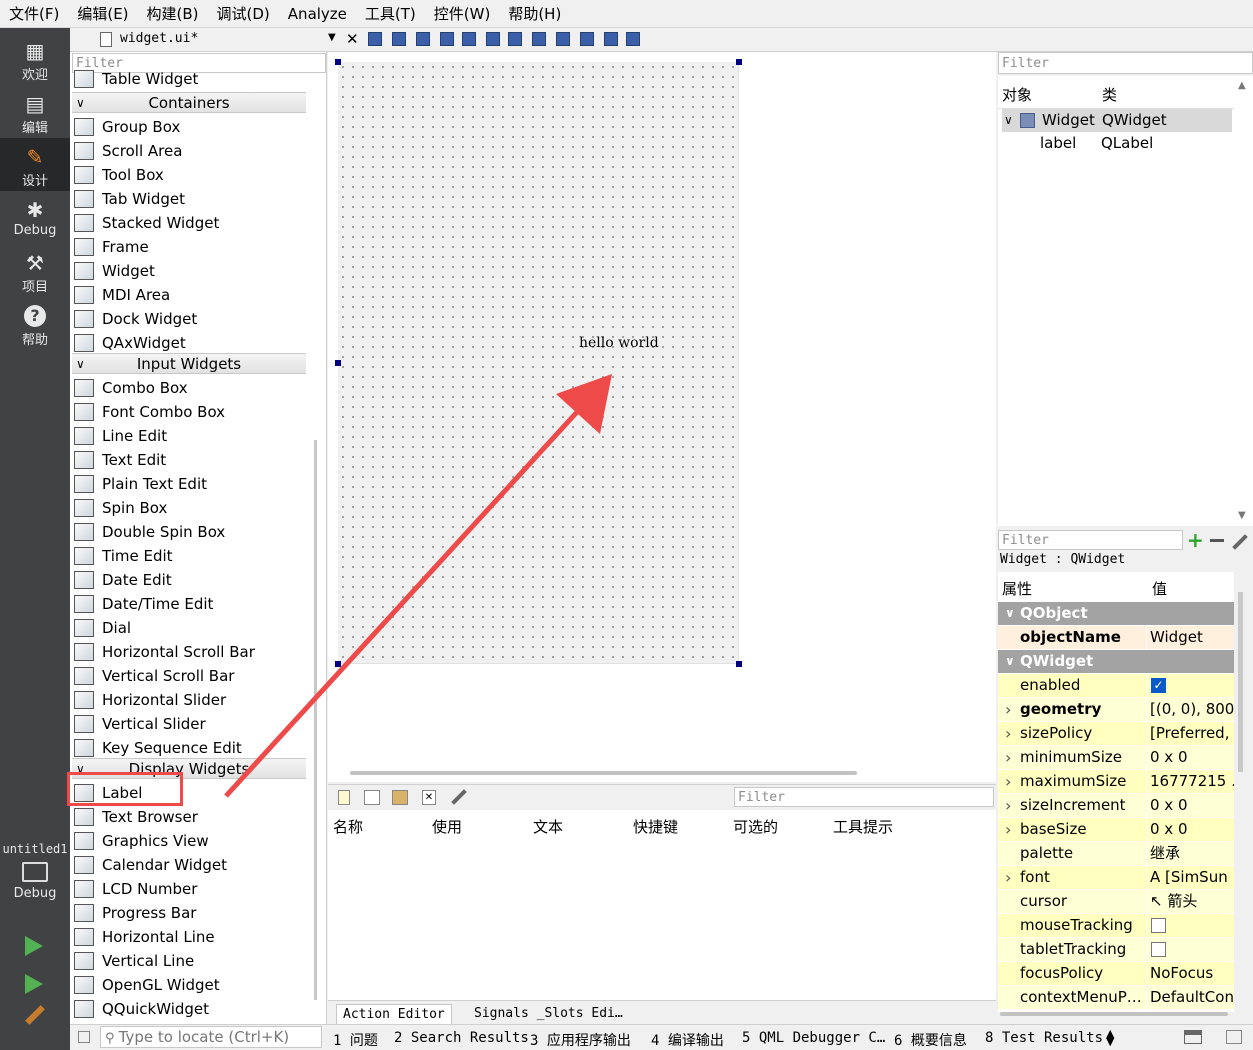  What do you see at coordinates (128, 151) in the screenshot?
I see `widget-item-scroll-area: Scroll Area` at bounding box center [128, 151].